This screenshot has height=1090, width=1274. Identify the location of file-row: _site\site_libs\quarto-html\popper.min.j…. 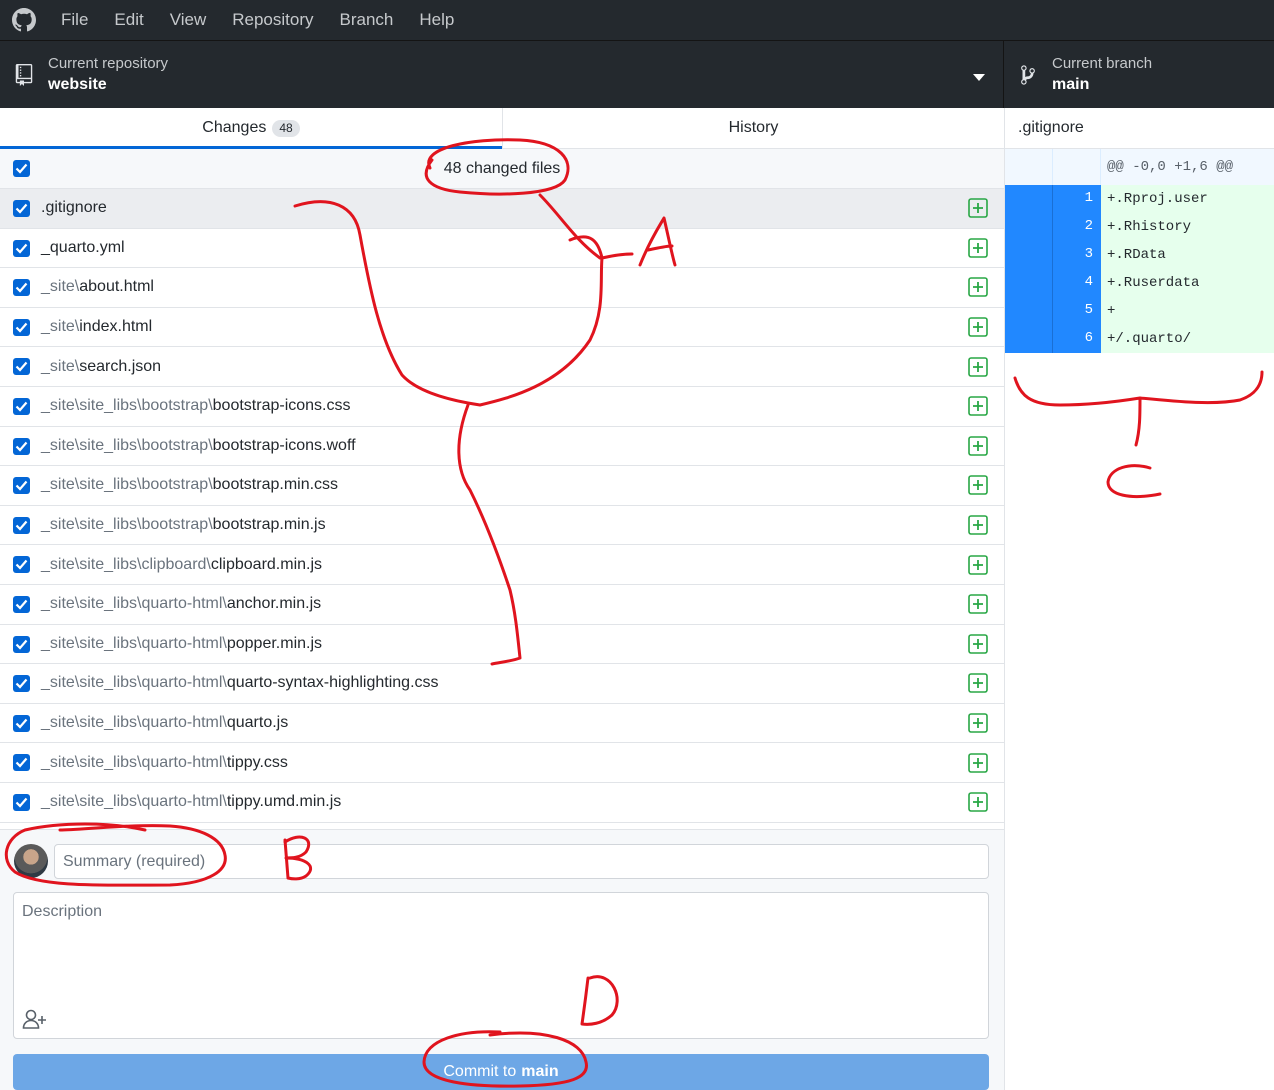
(502, 644).